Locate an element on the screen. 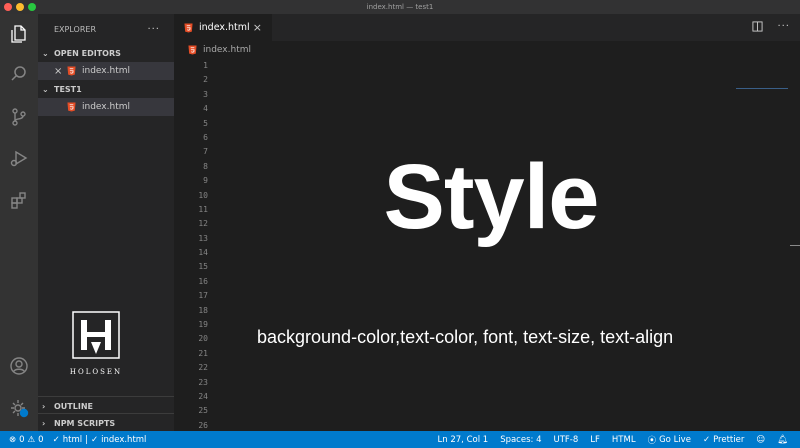 This screenshot has height=448, width=800. prettier-label: Prettier is located at coordinates (729, 439).